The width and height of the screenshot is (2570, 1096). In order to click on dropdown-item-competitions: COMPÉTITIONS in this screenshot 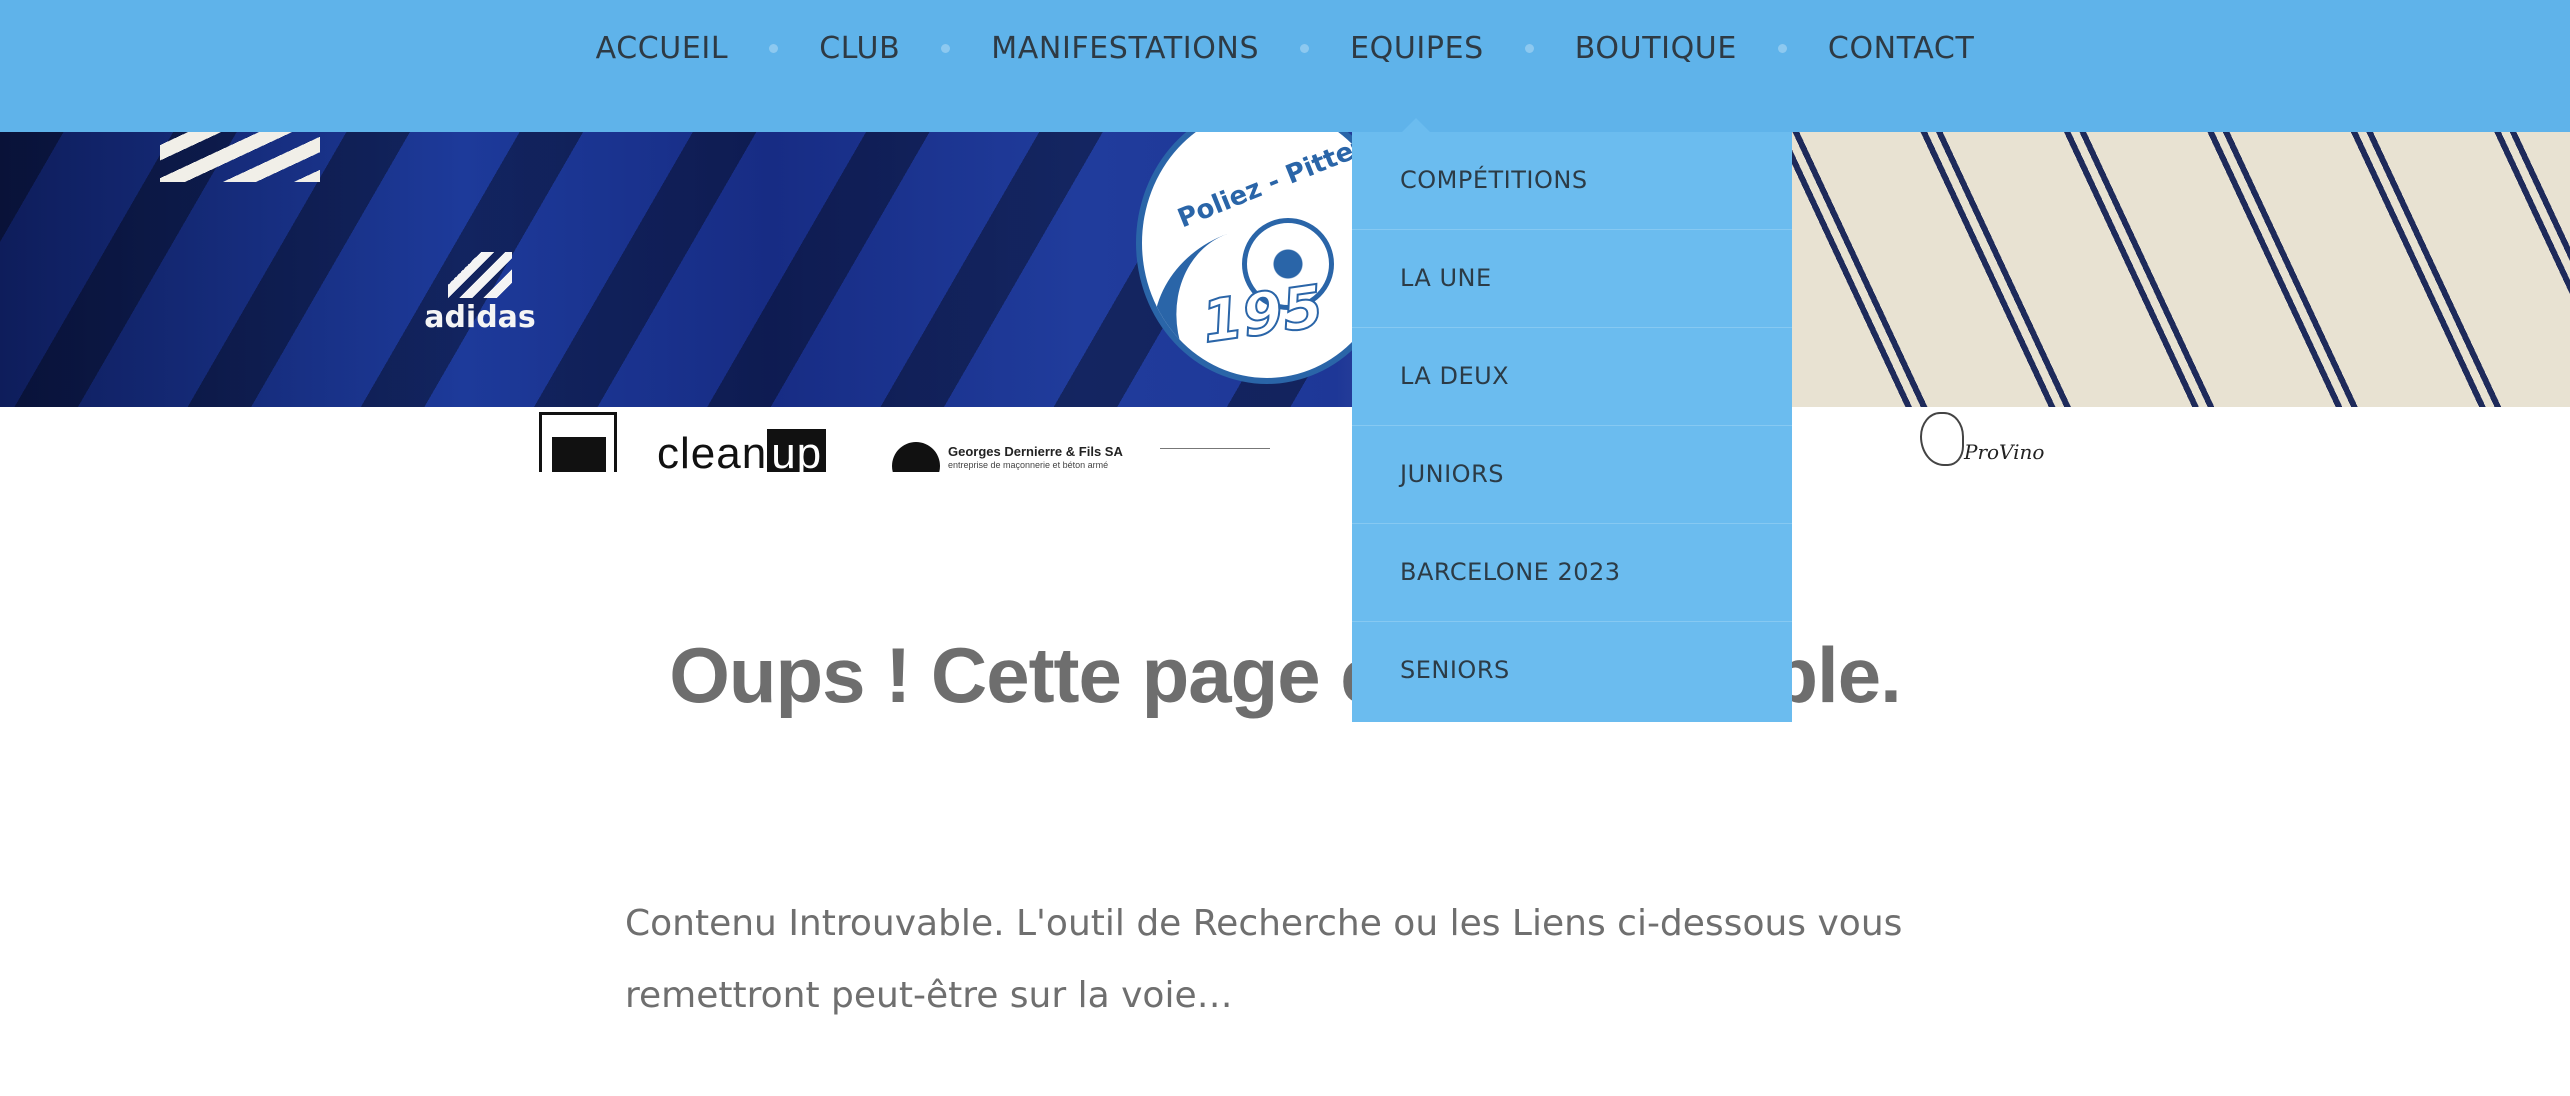, I will do `click(1572, 181)`.